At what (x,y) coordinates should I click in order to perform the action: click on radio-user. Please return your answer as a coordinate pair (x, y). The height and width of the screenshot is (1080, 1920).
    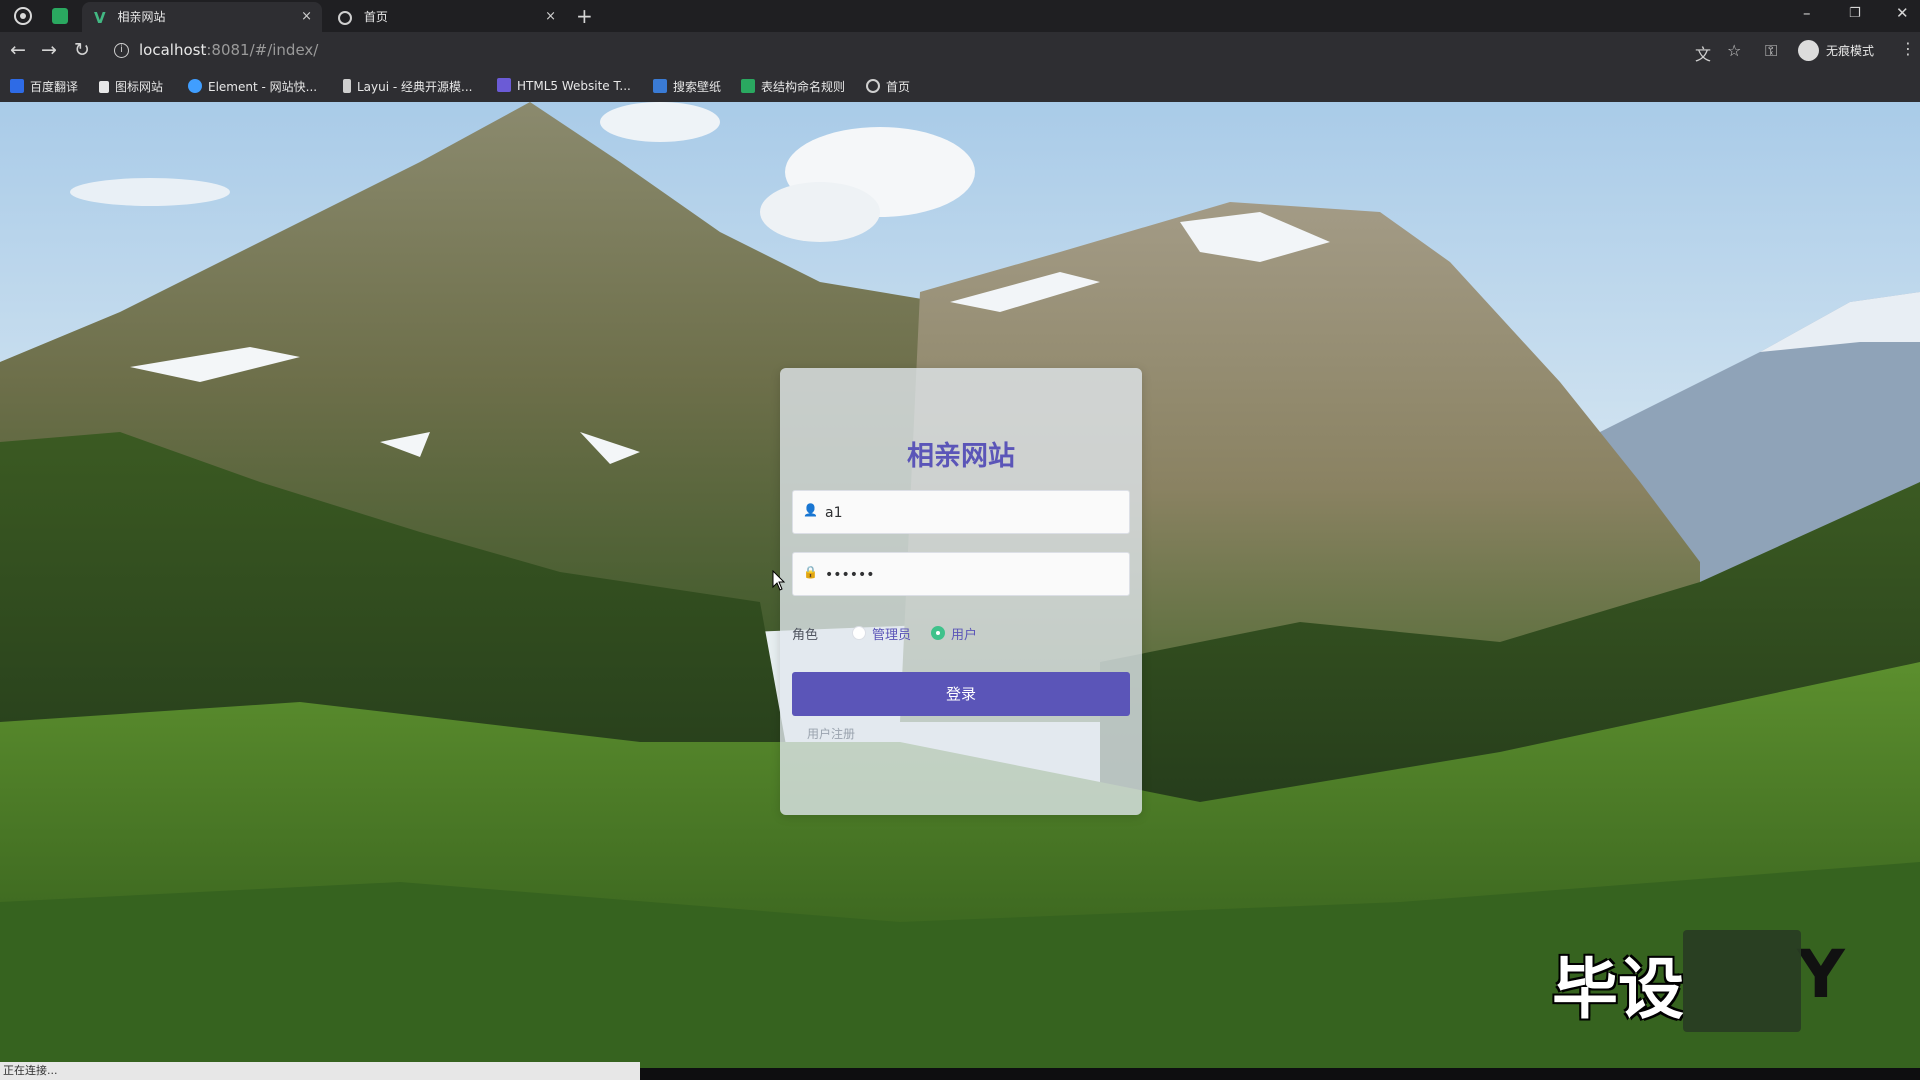
    Looking at the image, I should click on (938, 633).